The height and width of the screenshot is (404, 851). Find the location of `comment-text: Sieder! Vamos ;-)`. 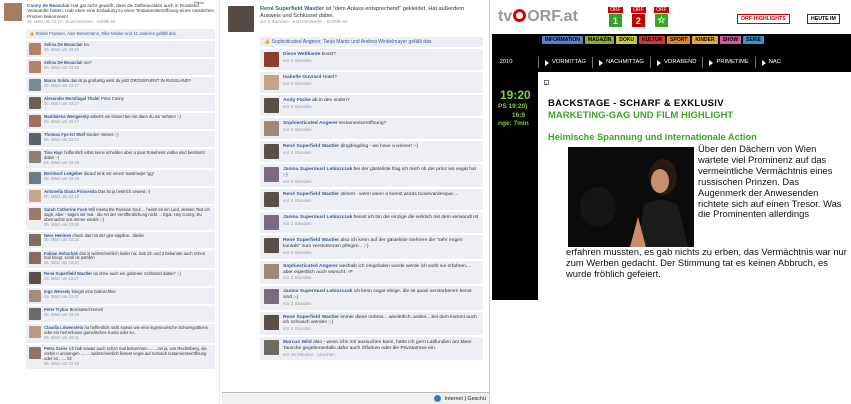

comment-text: Sieder! Vamos ;-) is located at coordinates (102, 135).